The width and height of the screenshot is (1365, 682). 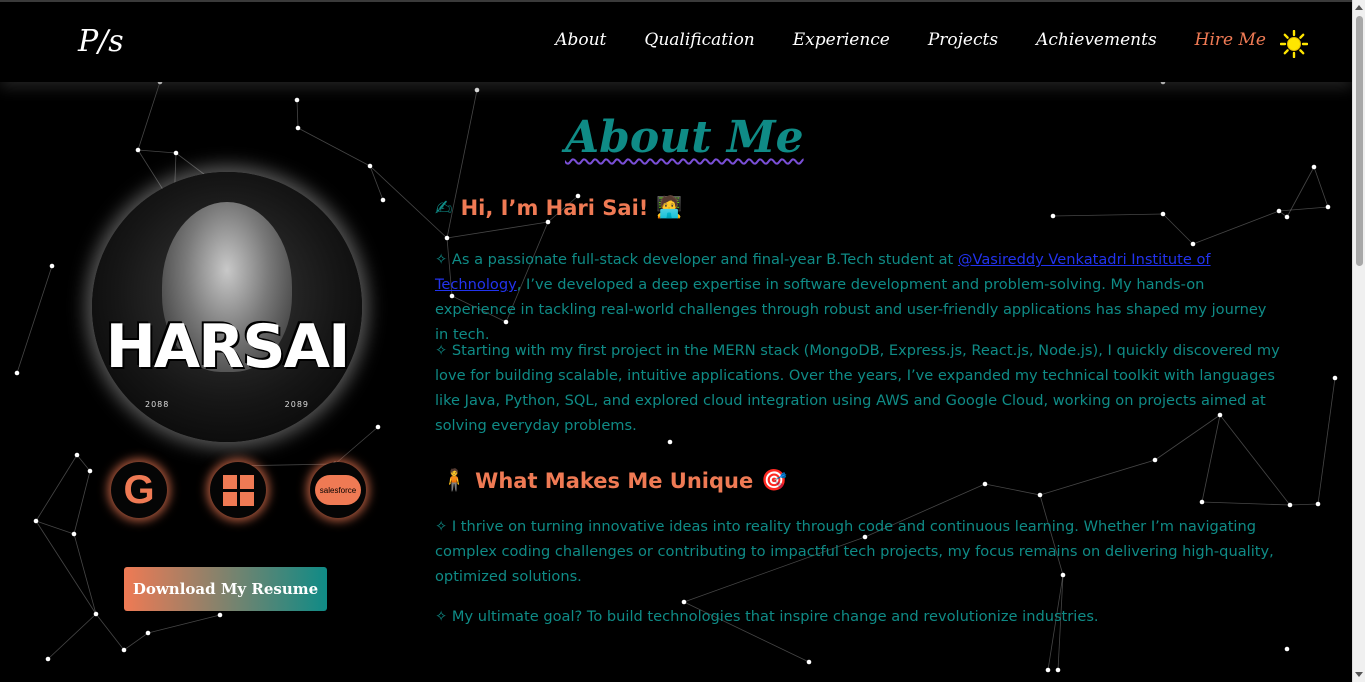 I want to click on salesforce-icon: salesforce, so click(x=338, y=490).